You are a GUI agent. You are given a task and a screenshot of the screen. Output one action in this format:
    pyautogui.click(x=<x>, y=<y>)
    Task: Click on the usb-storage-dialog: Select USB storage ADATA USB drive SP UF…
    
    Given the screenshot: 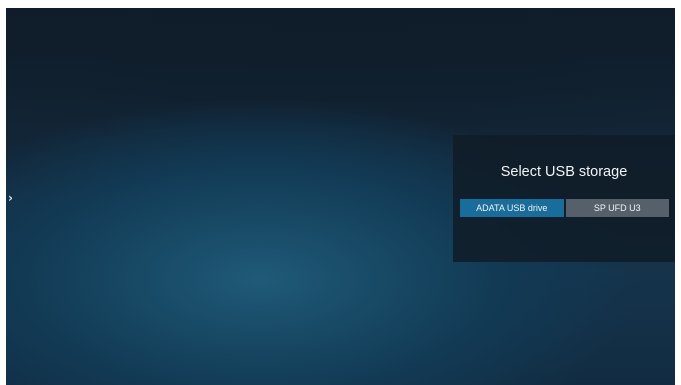 What is the action you would take?
    pyautogui.click(x=564, y=198)
    